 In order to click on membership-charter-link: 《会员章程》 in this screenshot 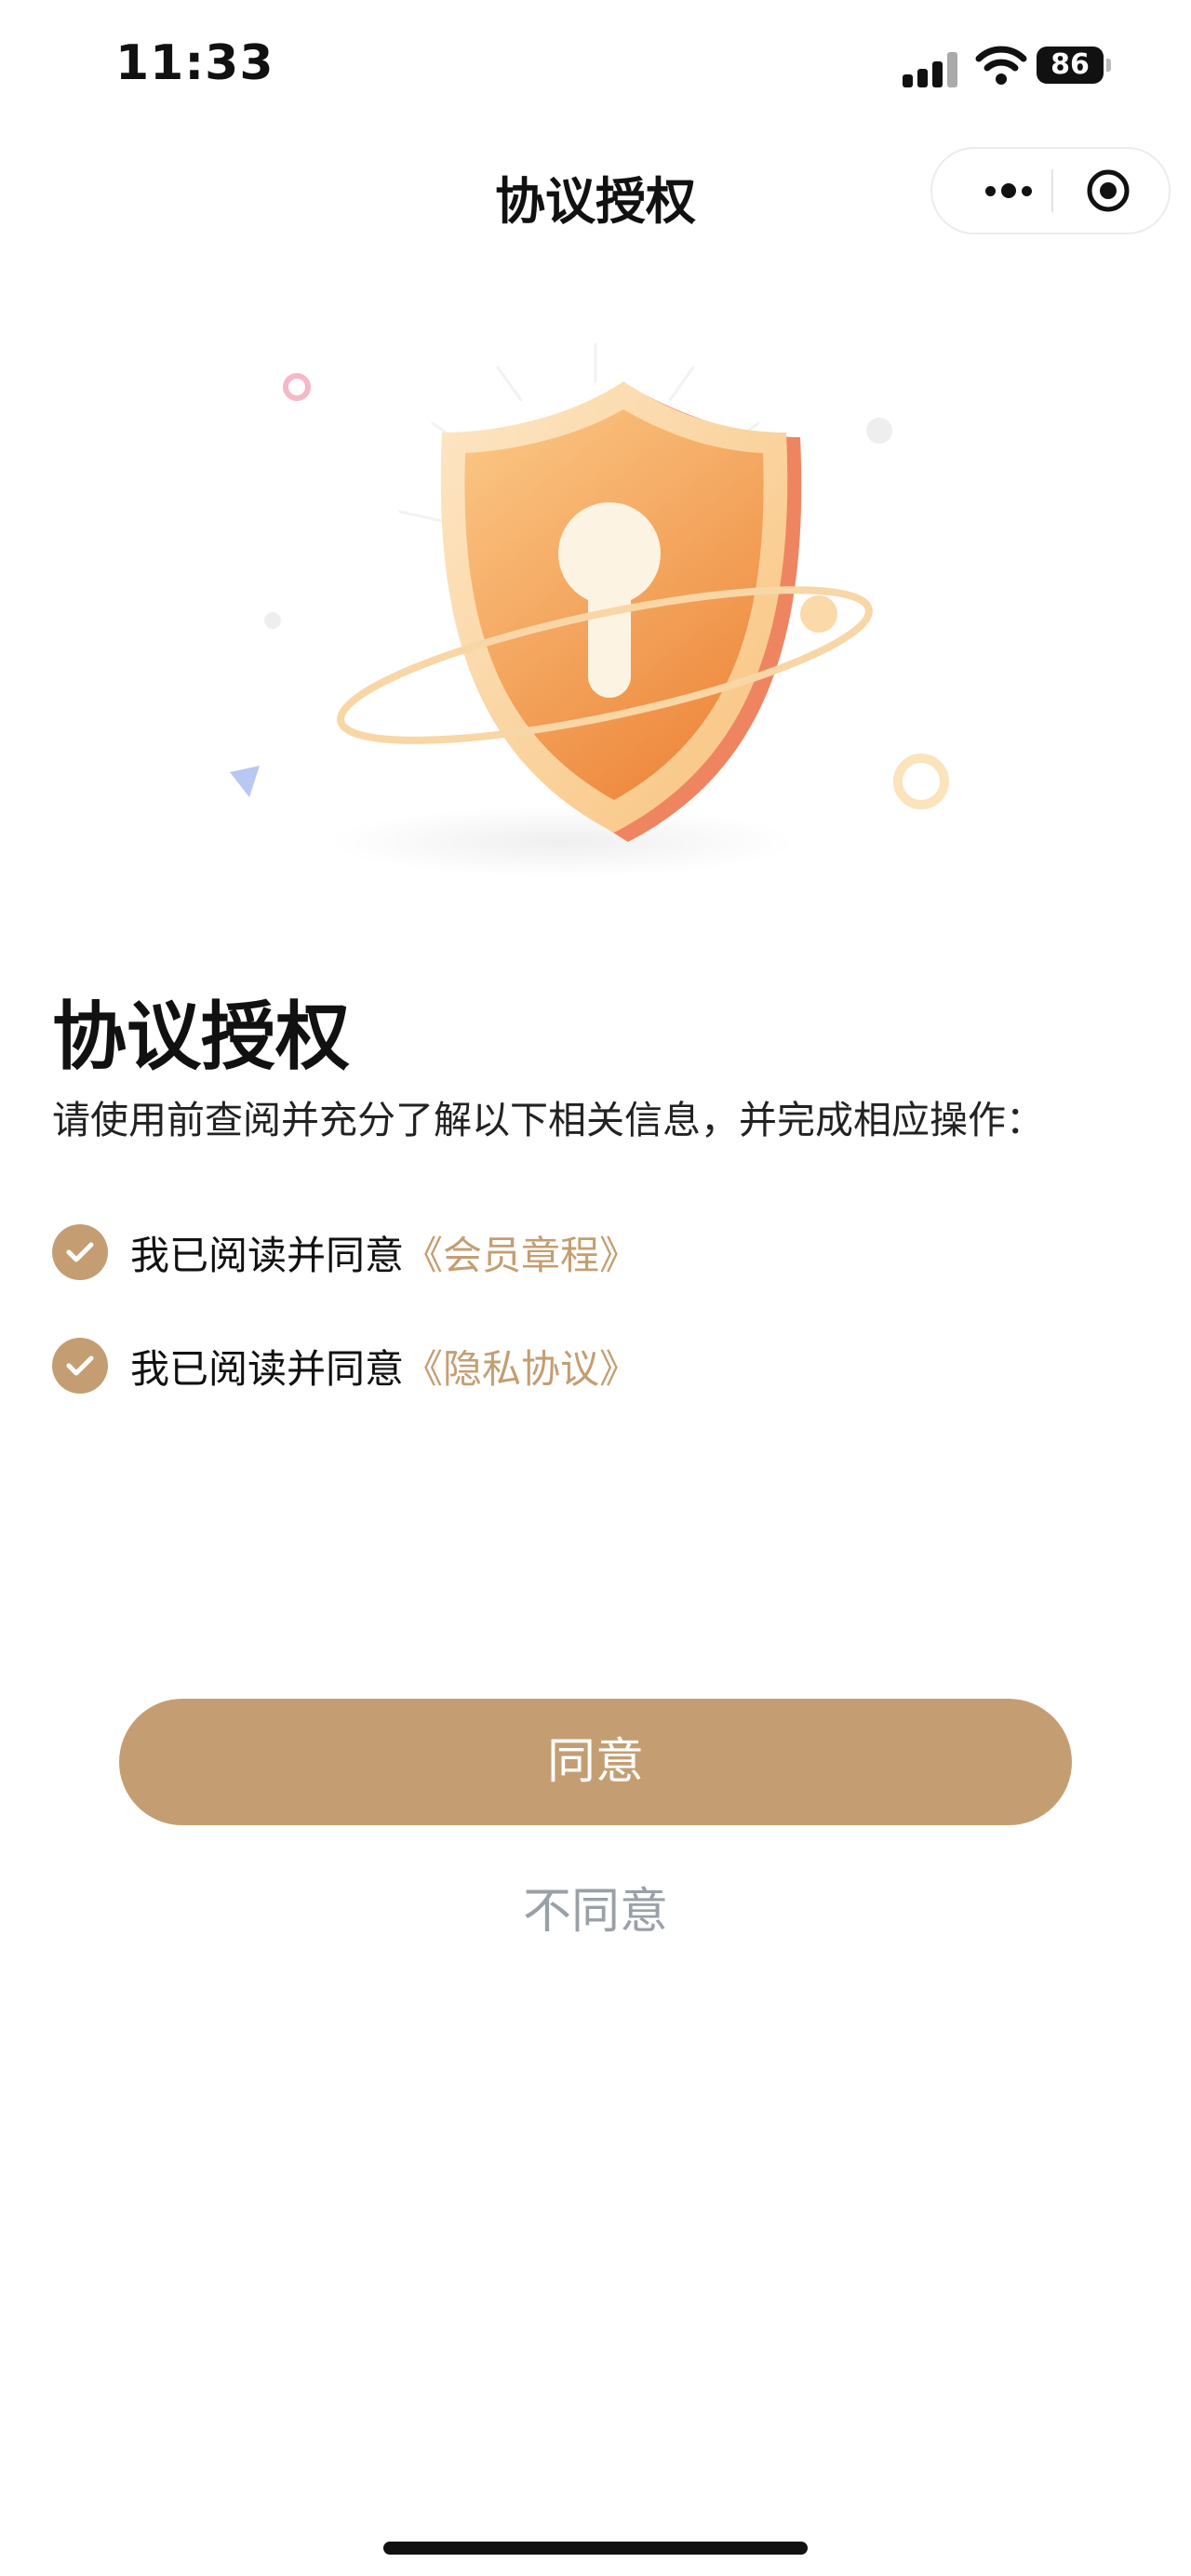, I will do `click(521, 1252)`.